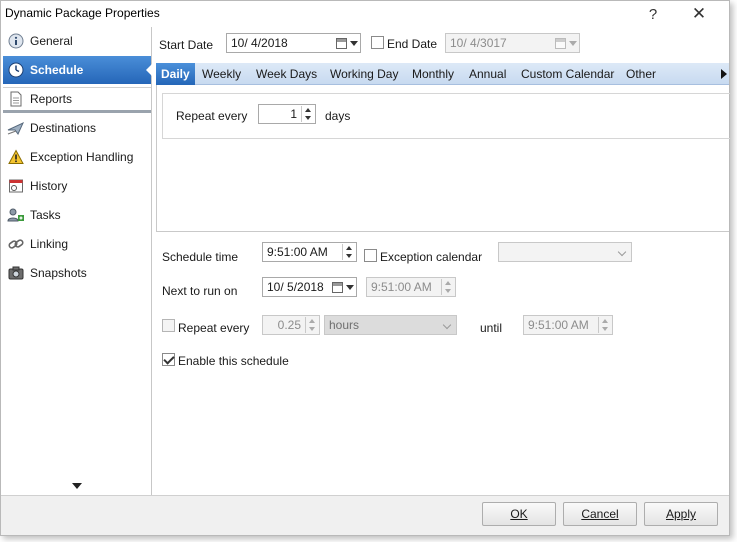 The image size is (737, 542). I want to click on sidebar-item-label: Snapshots, so click(58, 273).